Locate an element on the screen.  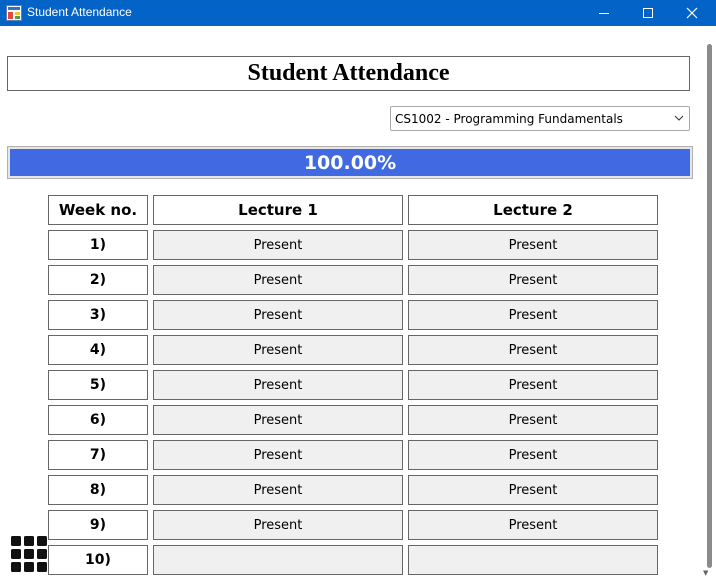
app-window-icon is located at coordinates (14, 13).